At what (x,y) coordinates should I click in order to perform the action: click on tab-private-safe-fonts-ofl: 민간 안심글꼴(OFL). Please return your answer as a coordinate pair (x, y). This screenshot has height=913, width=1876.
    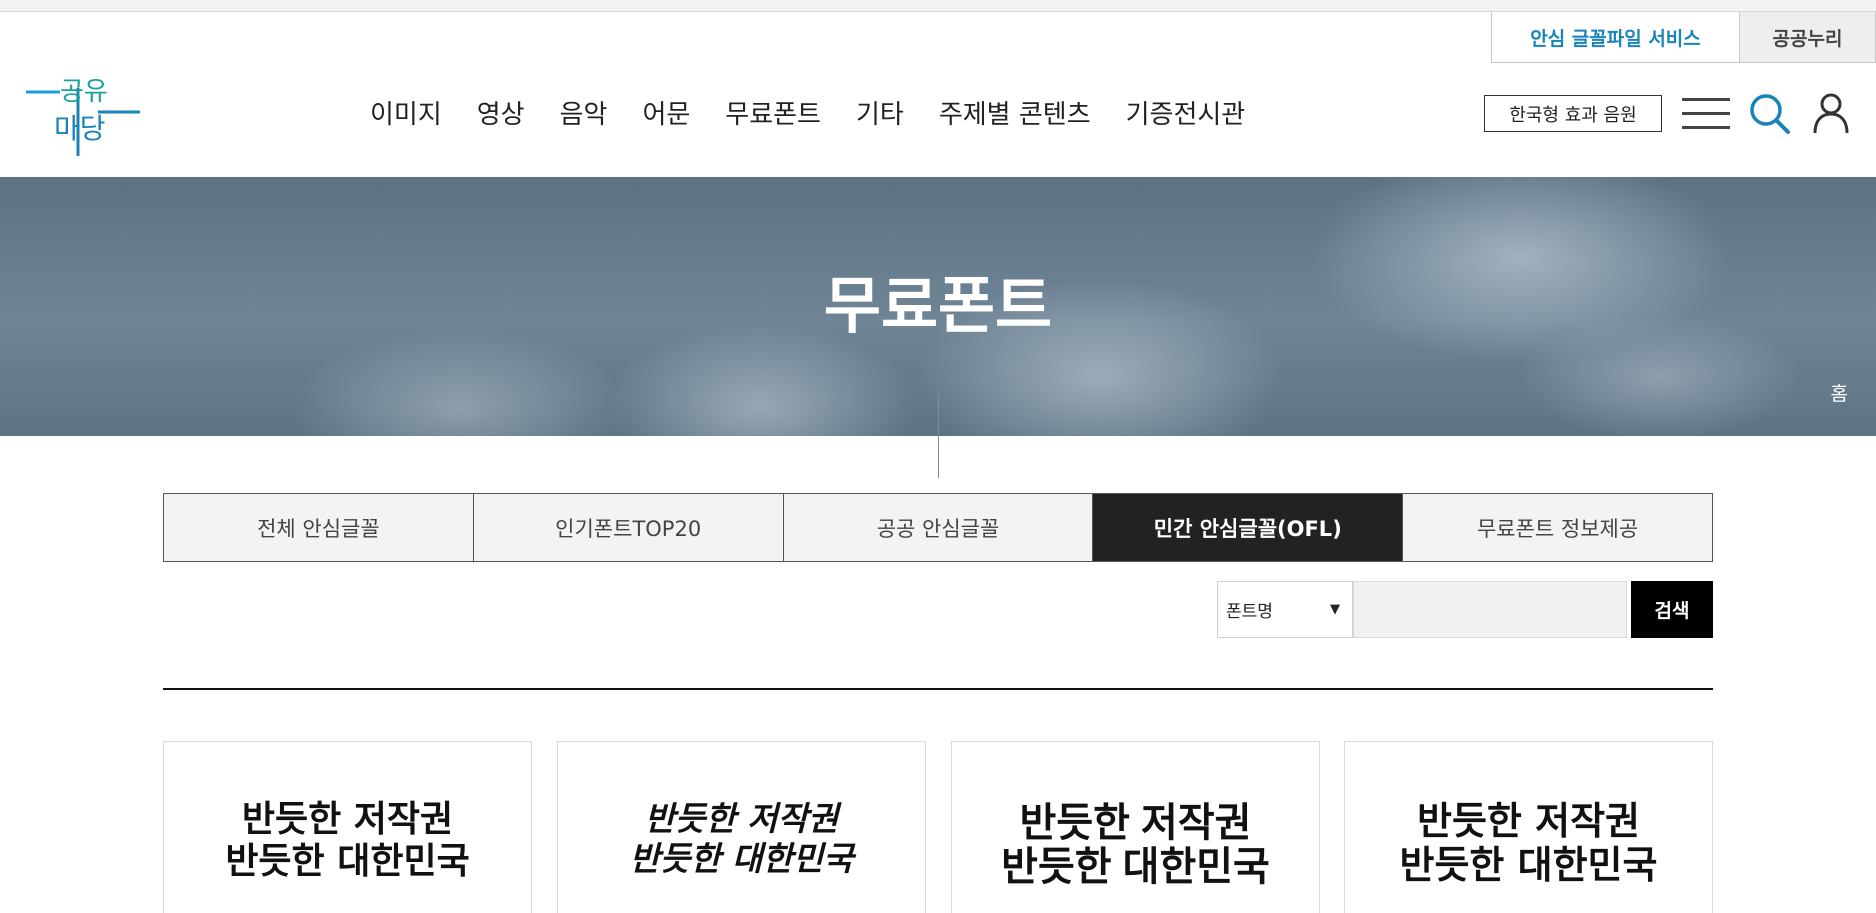
    Looking at the image, I should click on (1248, 527).